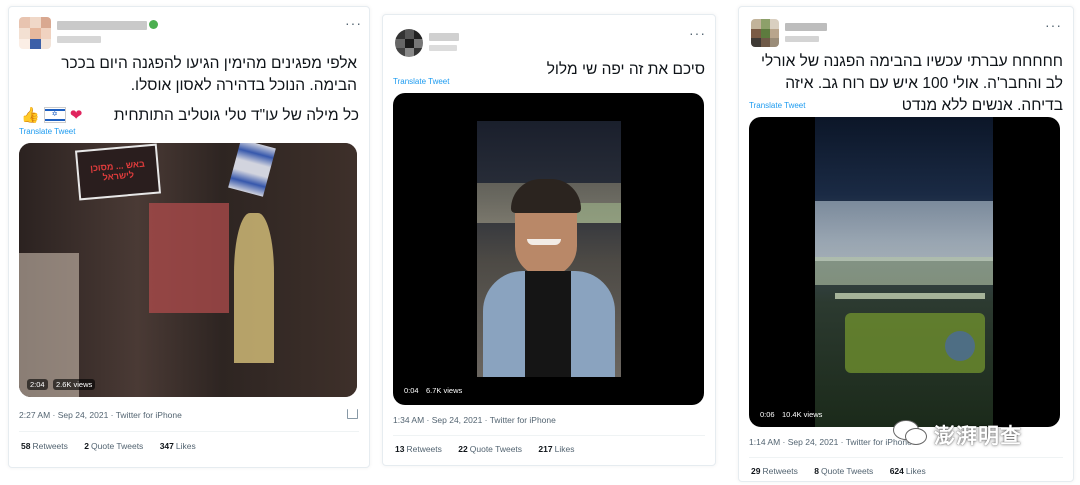  What do you see at coordinates (418, 449) in the screenshot?
I see `retweets-stat: 13 Retweets` at bounding box center [418, 449].